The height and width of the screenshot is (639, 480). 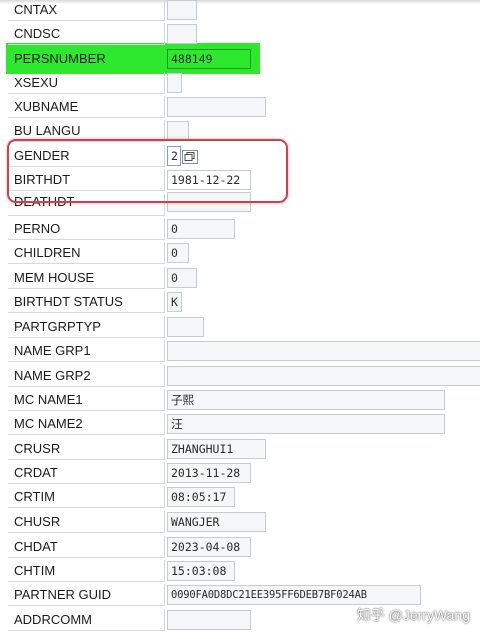 I want to click on field-label: XUBNAME, so click(x=46, y=106).